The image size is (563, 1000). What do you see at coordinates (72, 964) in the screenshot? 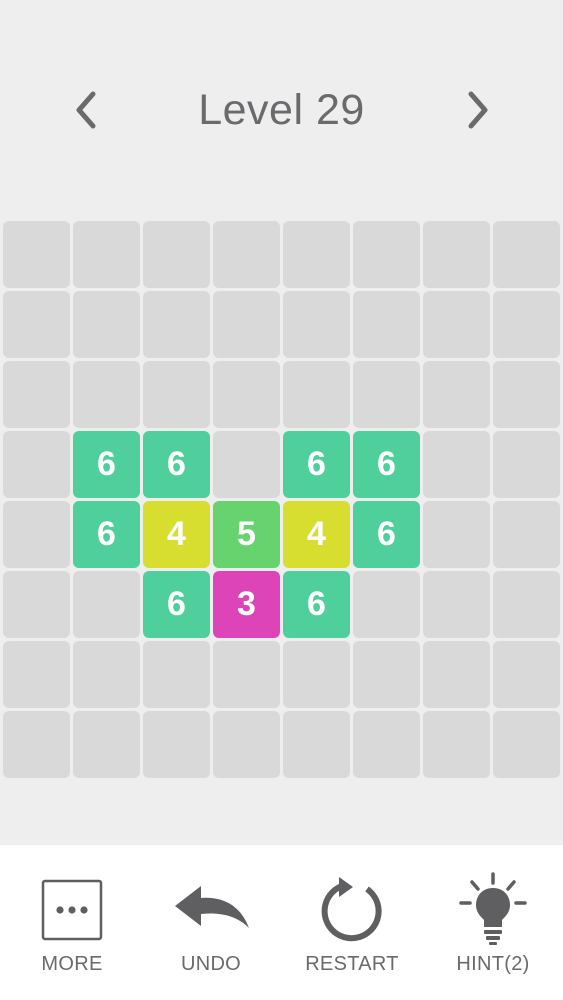
I see `more-label: MORE` at bounding box center [72, 964].